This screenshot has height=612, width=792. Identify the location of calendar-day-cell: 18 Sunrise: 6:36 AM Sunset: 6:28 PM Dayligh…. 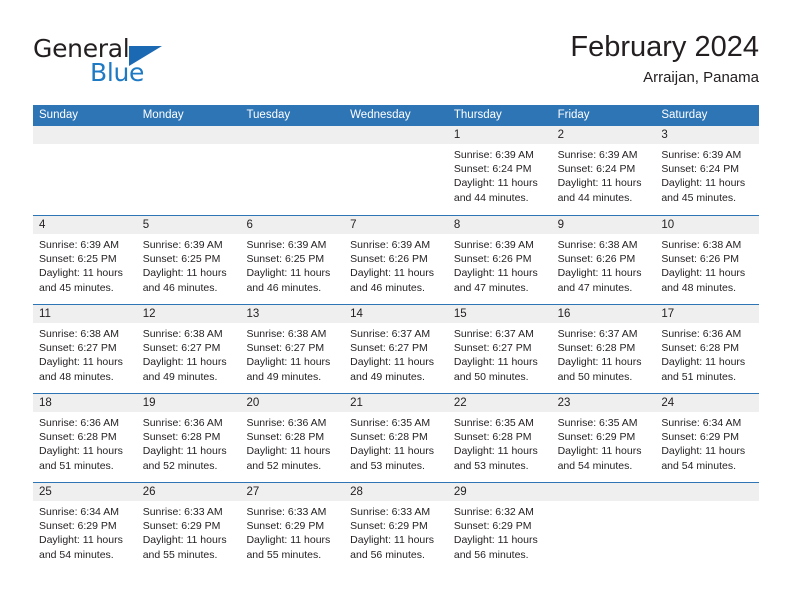
(85, 438).